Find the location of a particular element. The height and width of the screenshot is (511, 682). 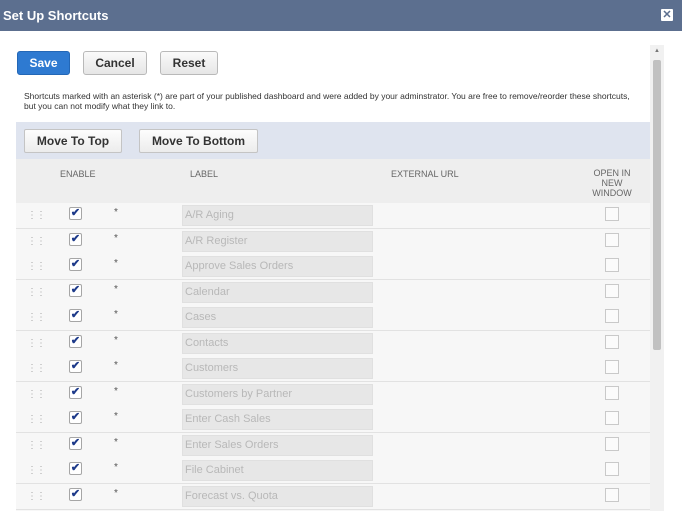

column-open-in-new-window: OPEN IN NEW WINDOW is located at coordinates (612, 183).